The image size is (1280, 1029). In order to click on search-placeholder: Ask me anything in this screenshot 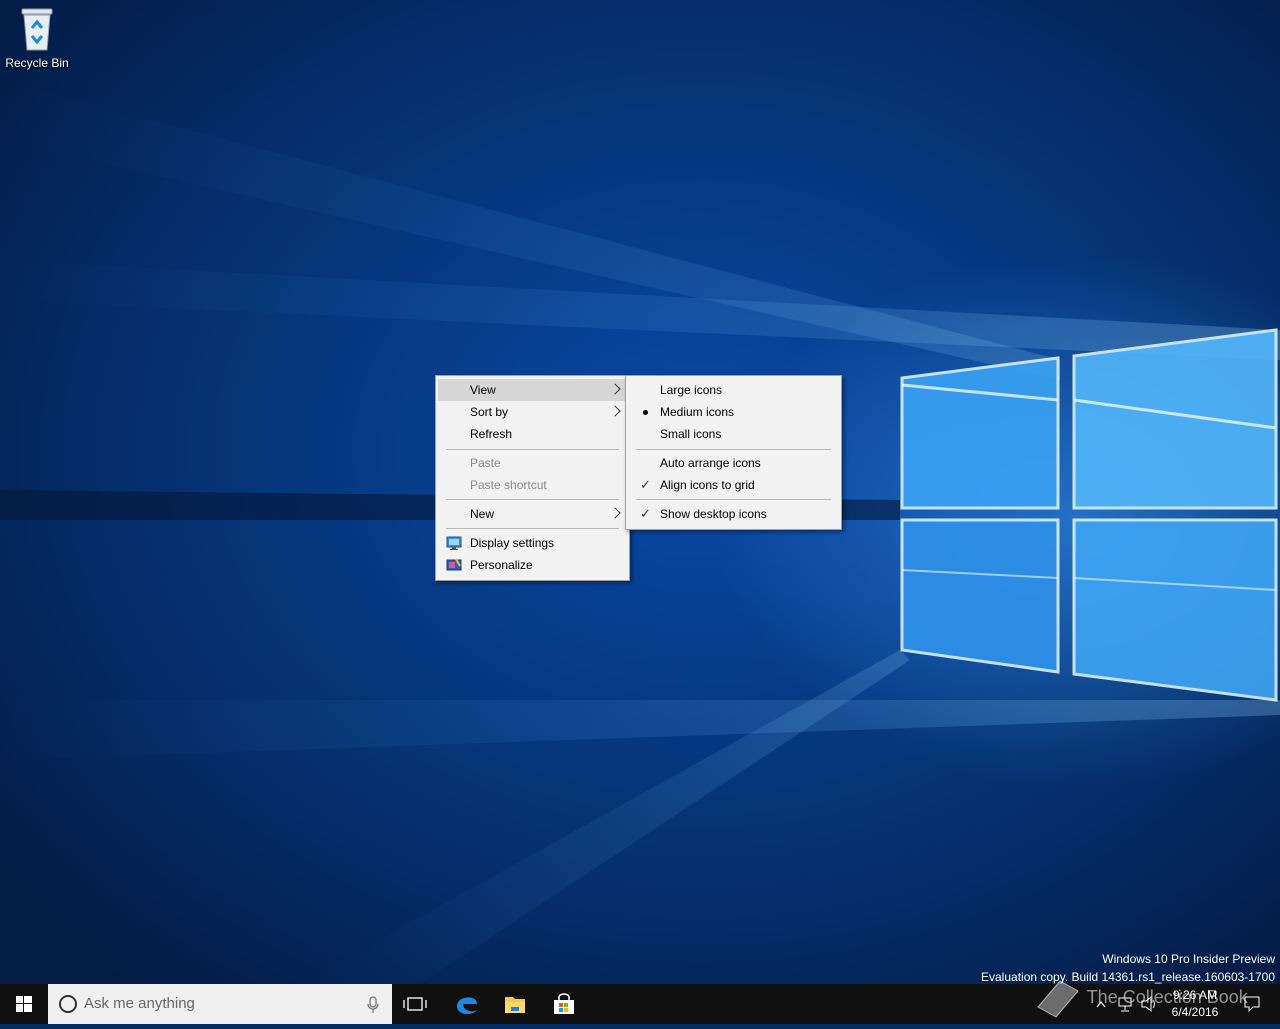, I will do `click(139, 1003)`.